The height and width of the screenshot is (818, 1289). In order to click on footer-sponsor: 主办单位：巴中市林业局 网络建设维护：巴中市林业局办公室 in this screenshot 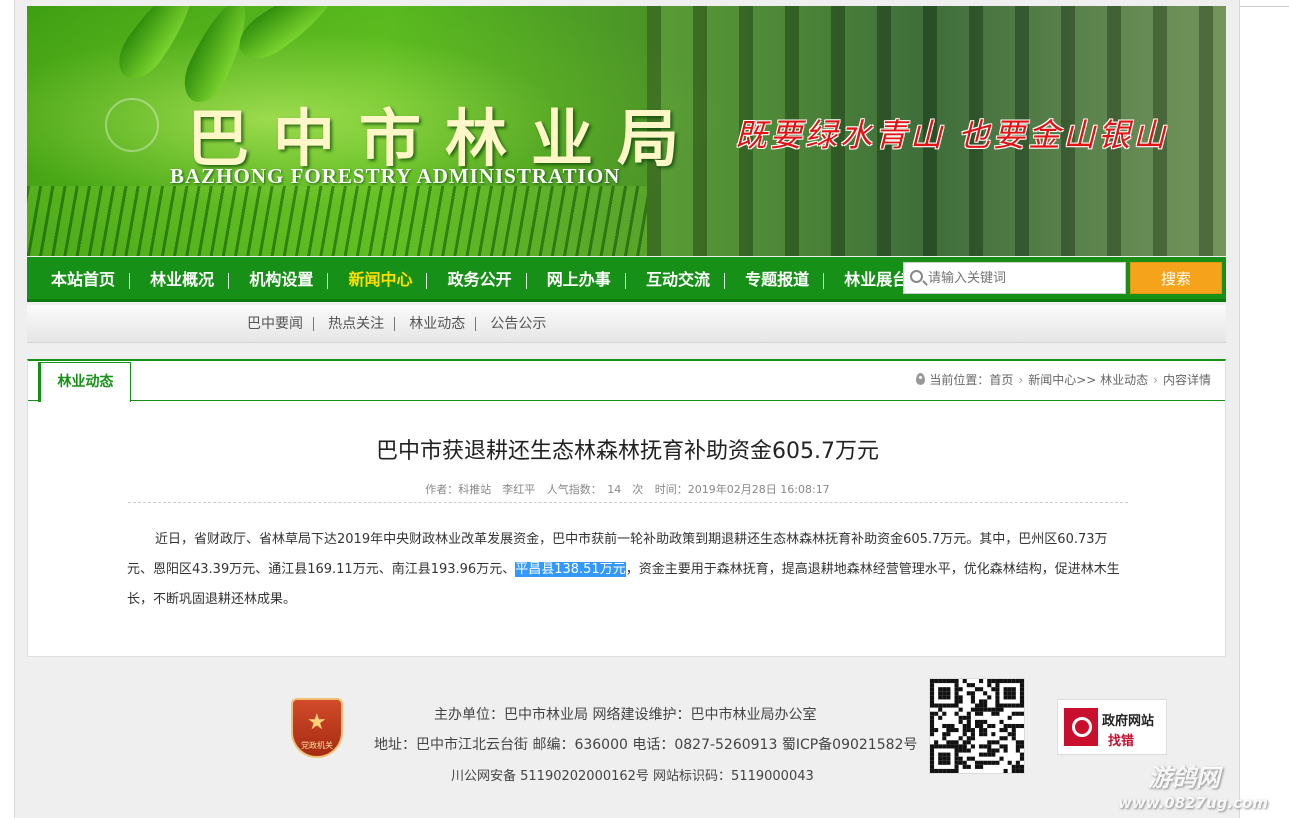, I will do `click(625, 715)`.